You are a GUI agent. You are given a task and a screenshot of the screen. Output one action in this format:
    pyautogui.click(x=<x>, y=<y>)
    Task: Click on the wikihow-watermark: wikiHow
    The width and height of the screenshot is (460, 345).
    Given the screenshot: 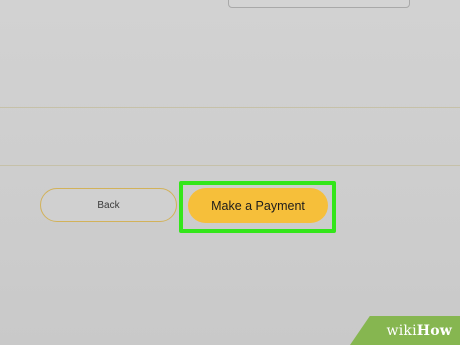 What is the action you would take?
    pyautogui.click(x=405, y=330)
    